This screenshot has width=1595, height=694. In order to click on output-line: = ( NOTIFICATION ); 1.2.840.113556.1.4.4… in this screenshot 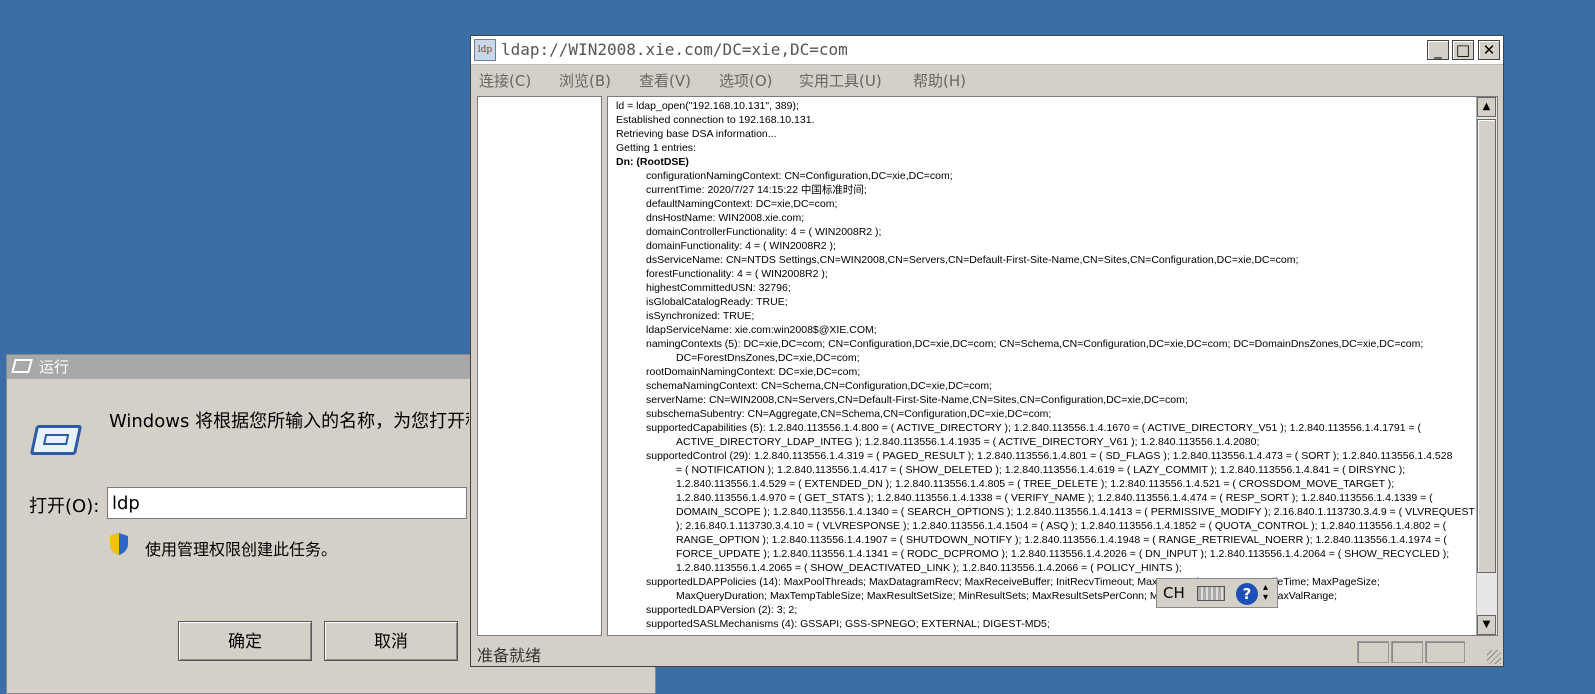, I will do `click(1041, 470)`.